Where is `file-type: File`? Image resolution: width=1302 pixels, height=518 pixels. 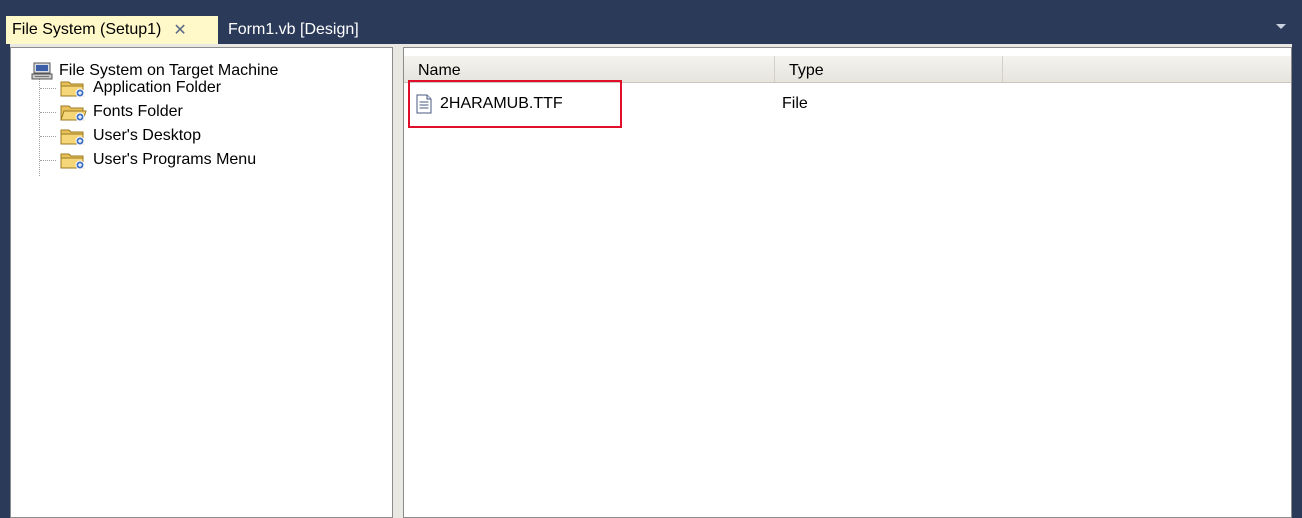 file-type: File is located at coordinates (795, 103).